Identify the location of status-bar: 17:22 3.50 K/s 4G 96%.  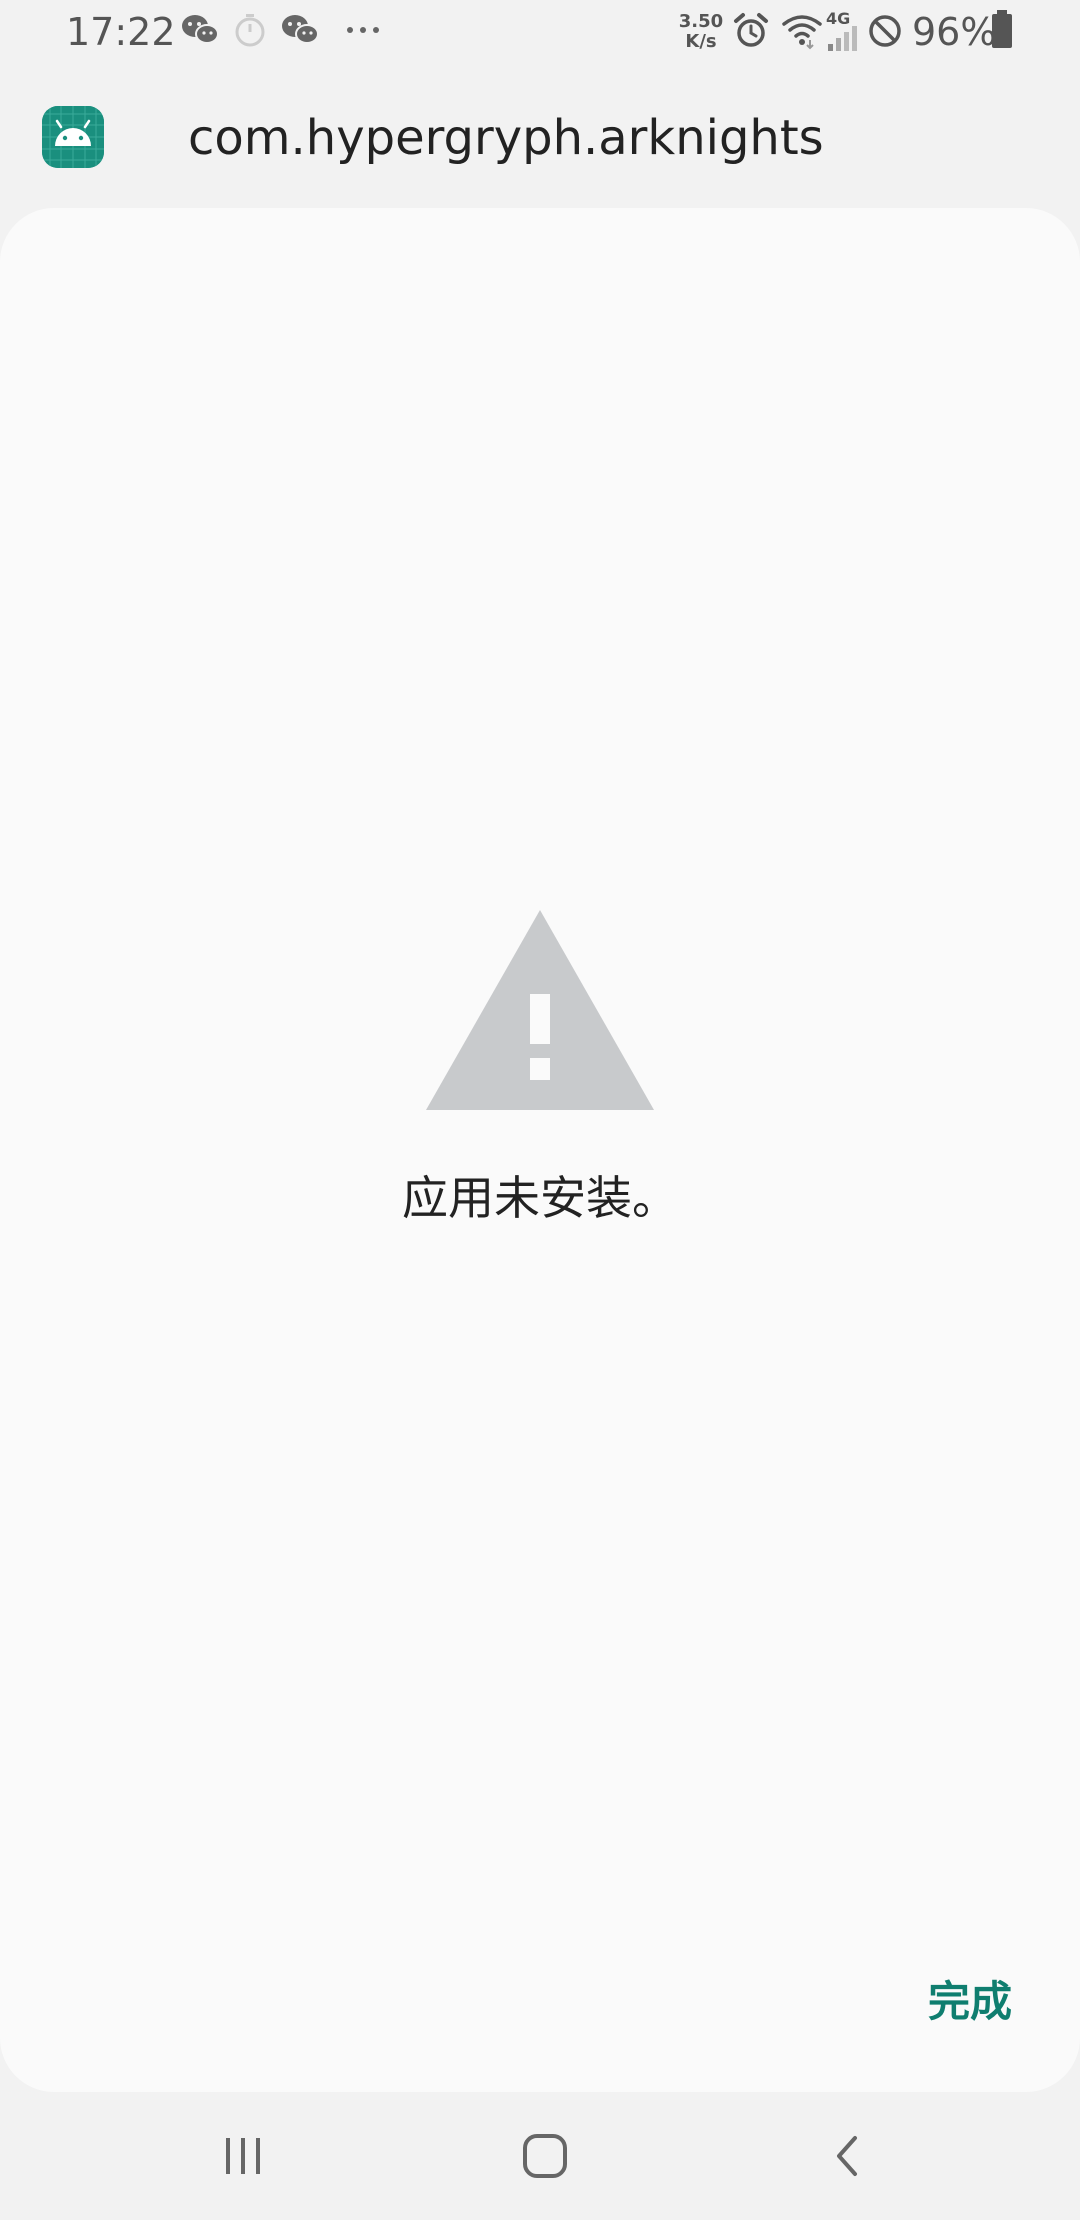
(540, 32).